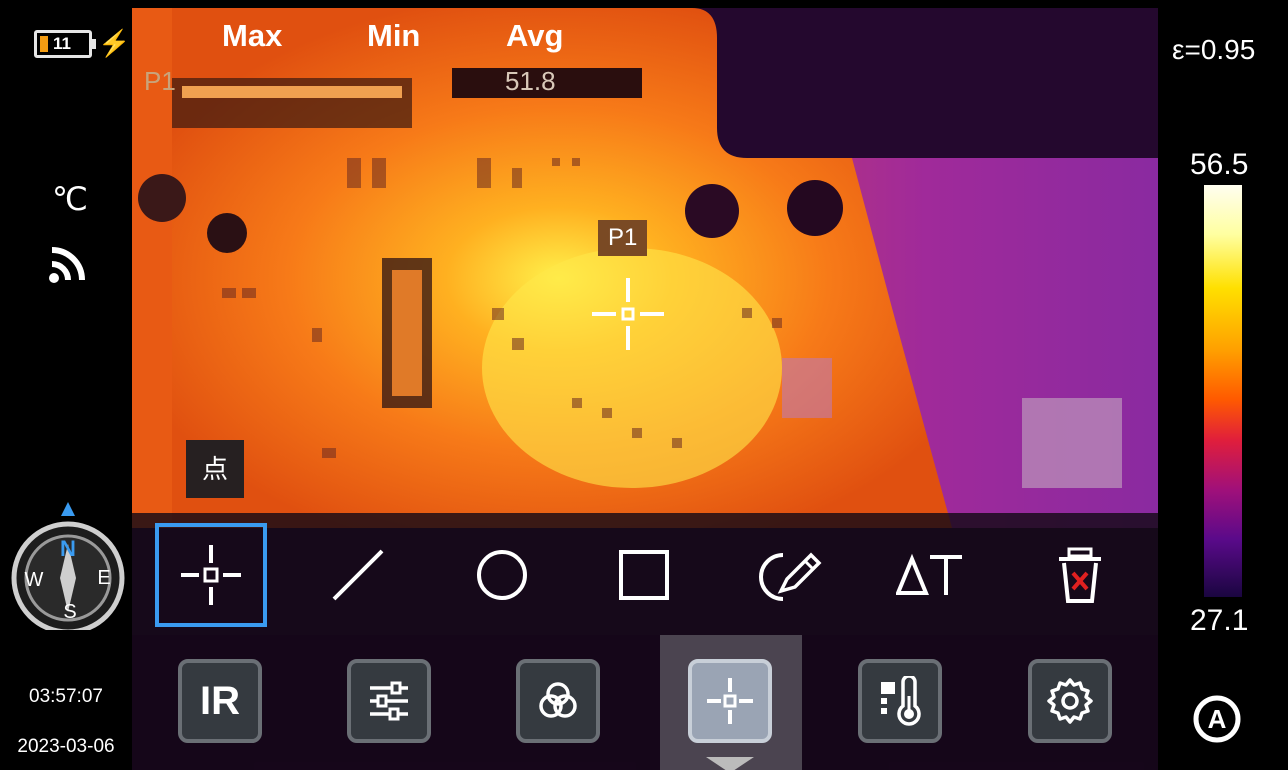 This screenshot has height=770, width=1288. I want to click on crosshair-icon, so click(730, 701).